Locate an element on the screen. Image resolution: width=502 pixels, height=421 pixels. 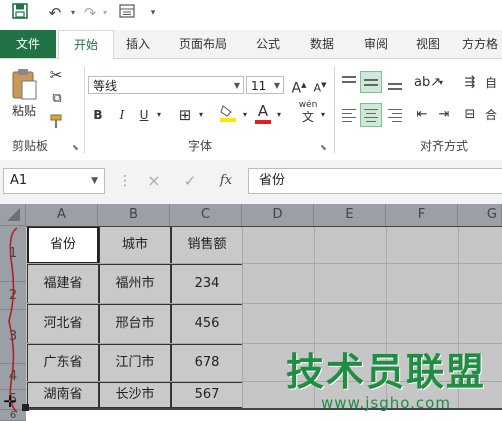
undo-dropdown-icon: ▾ is located at coordinates (73, 13).